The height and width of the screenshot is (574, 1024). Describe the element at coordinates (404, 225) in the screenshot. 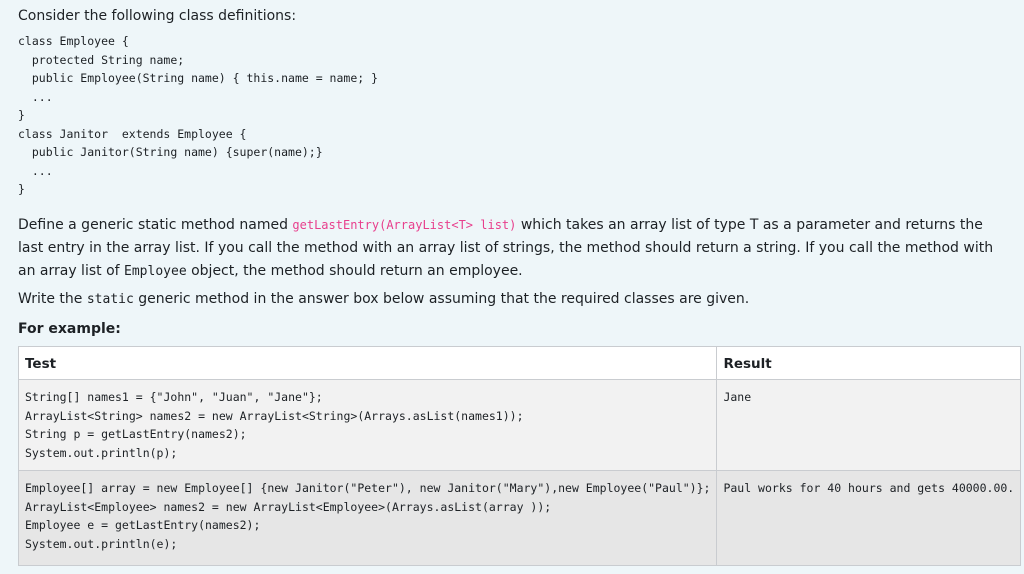

I see `method-signature-code: getLastEntry(ArrayList<T> list)` at that location.